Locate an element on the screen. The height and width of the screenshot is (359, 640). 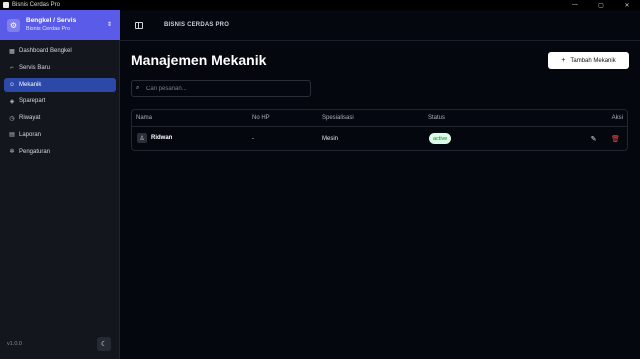
mechanic-specialization: Mesin is located at coordinates (330, 139).